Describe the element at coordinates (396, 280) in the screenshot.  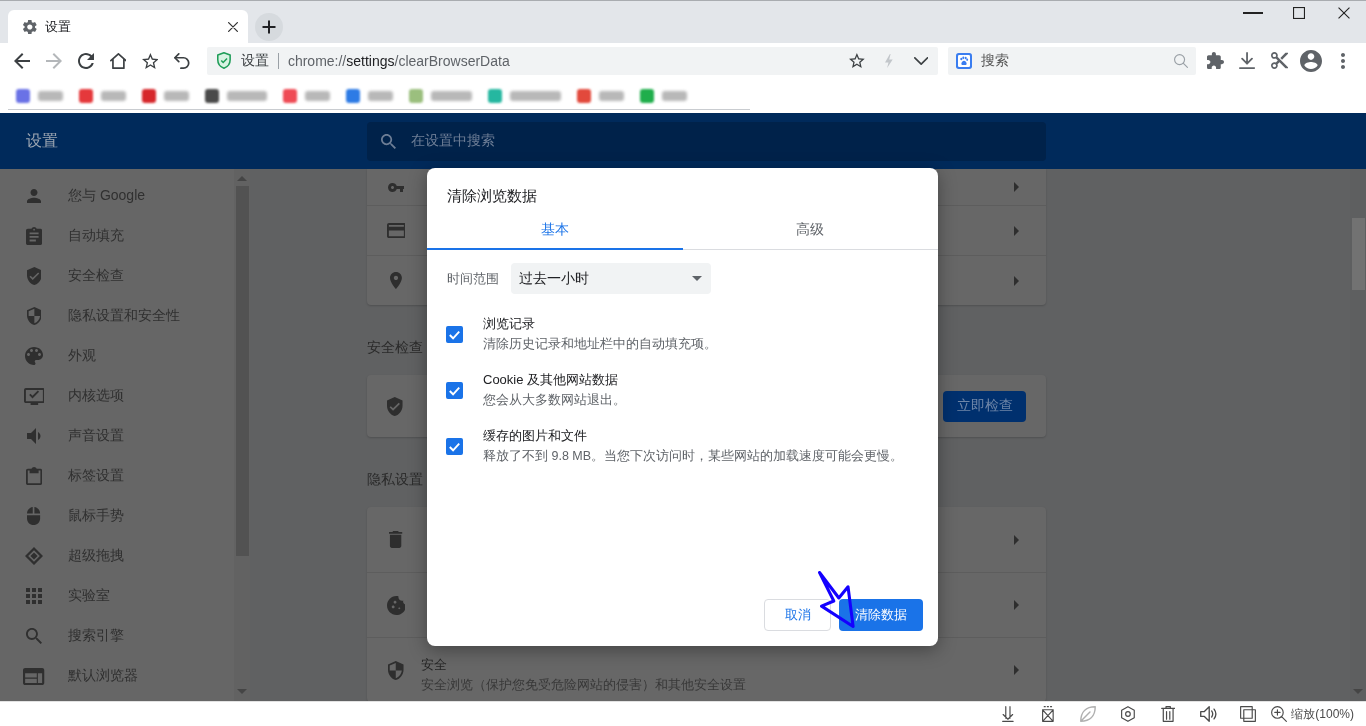
I see `location-pin-icon` at that location.